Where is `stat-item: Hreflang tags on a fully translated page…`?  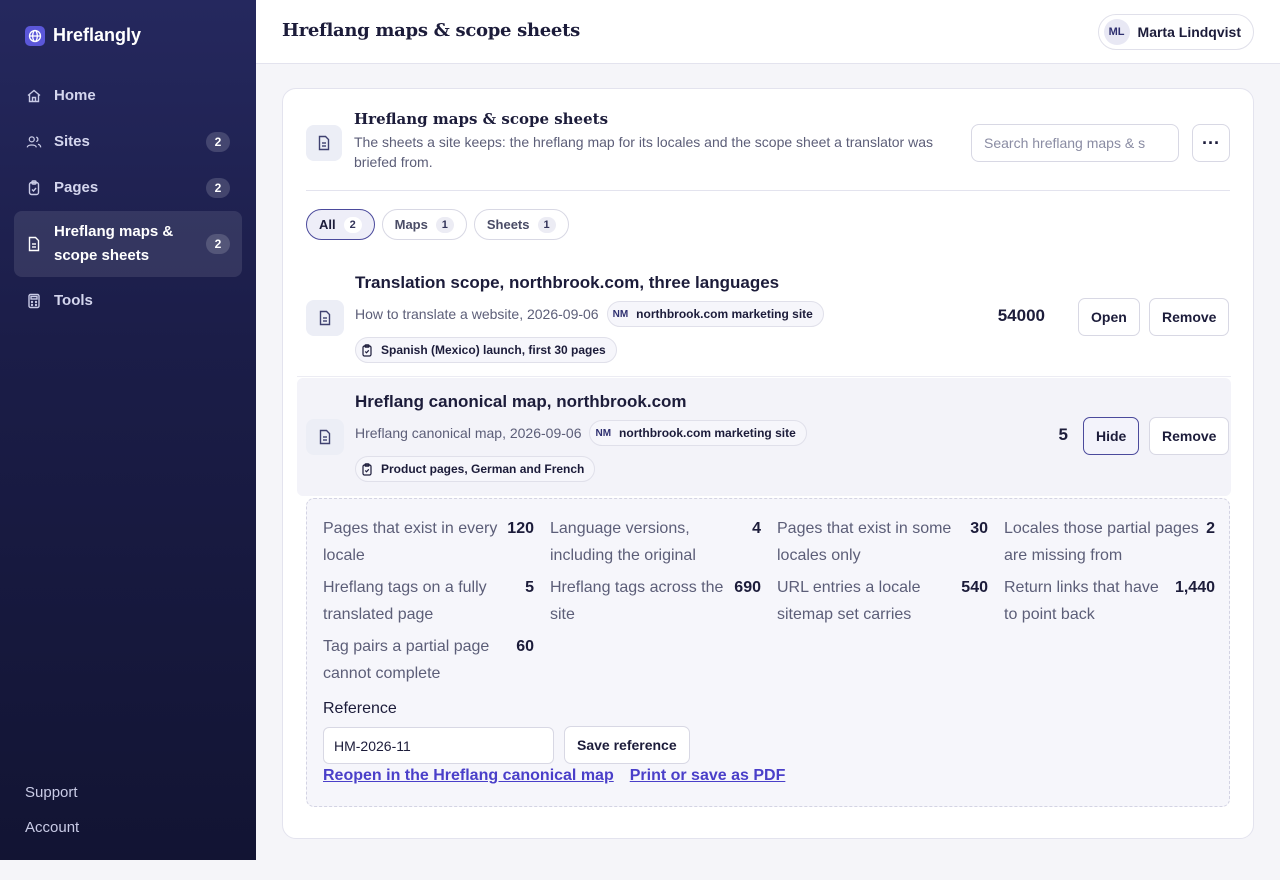
stat-item: Hreflang tags on a fully translated page… is located at coordinates (428, 601).